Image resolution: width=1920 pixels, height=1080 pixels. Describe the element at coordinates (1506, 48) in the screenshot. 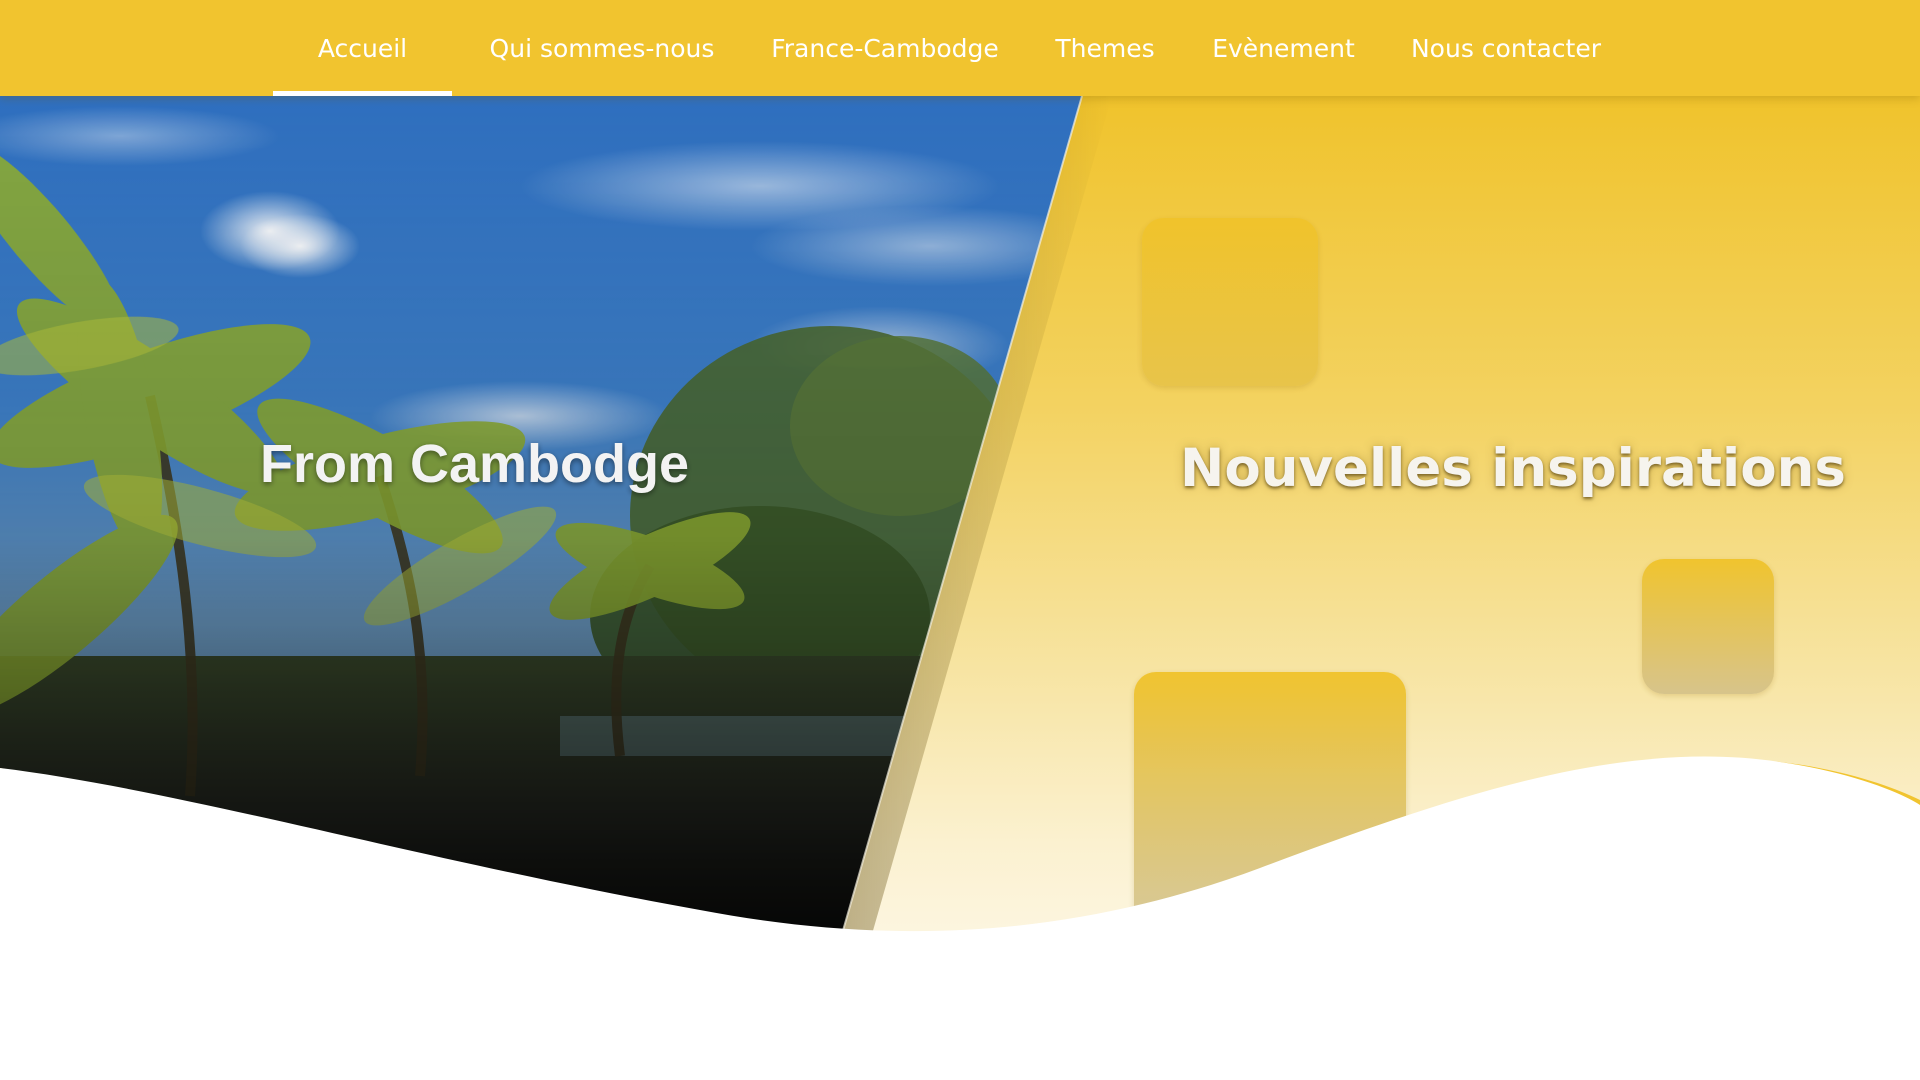

I see `nav-item-nous-contacter: Nous contacter` at that location.